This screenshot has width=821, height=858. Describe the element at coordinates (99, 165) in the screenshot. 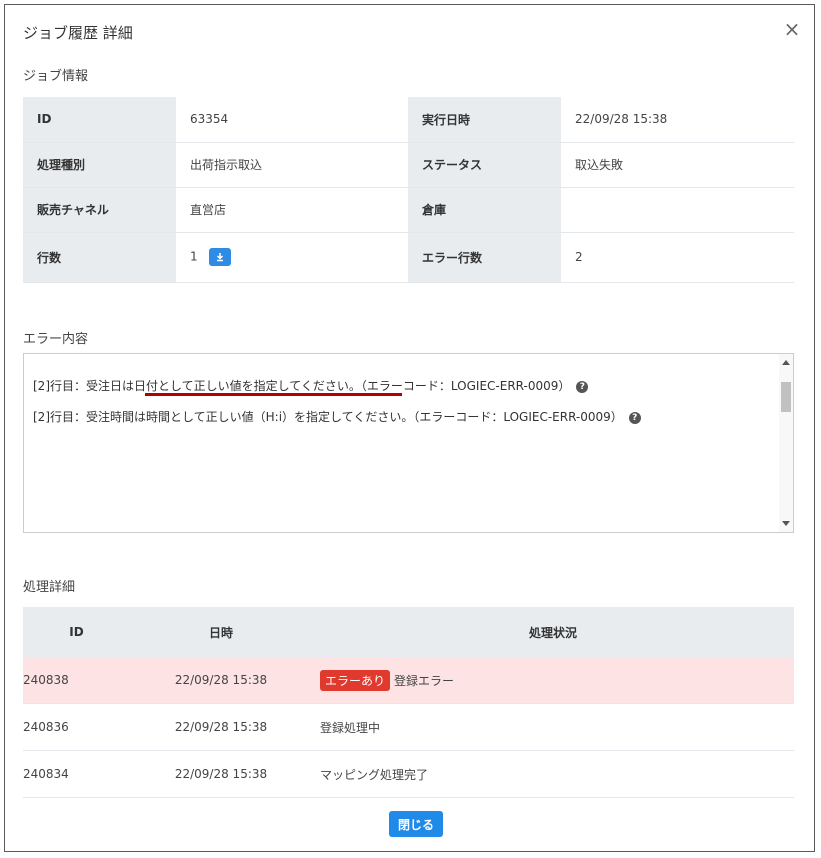

I see `info-label: 処理種別` at that location.